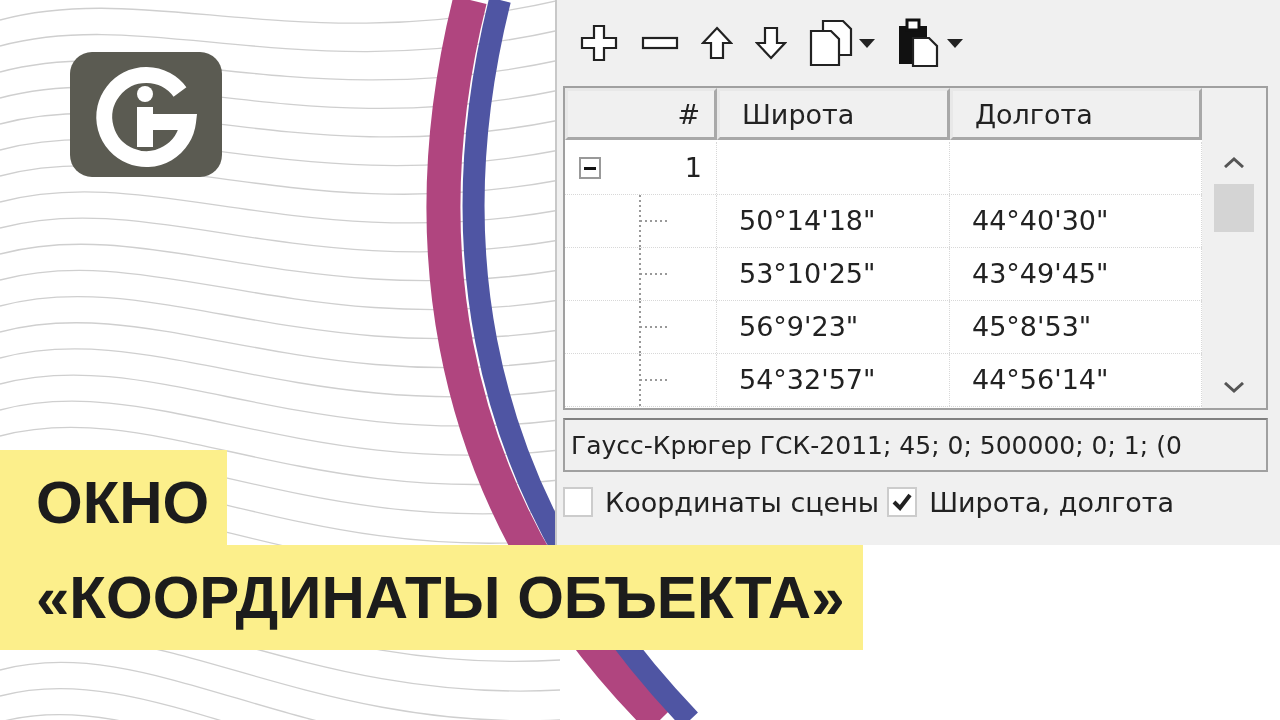 This screenshot has height=720, width=1280. I want to click on vertical-scrollbar, so click(1234, 274).